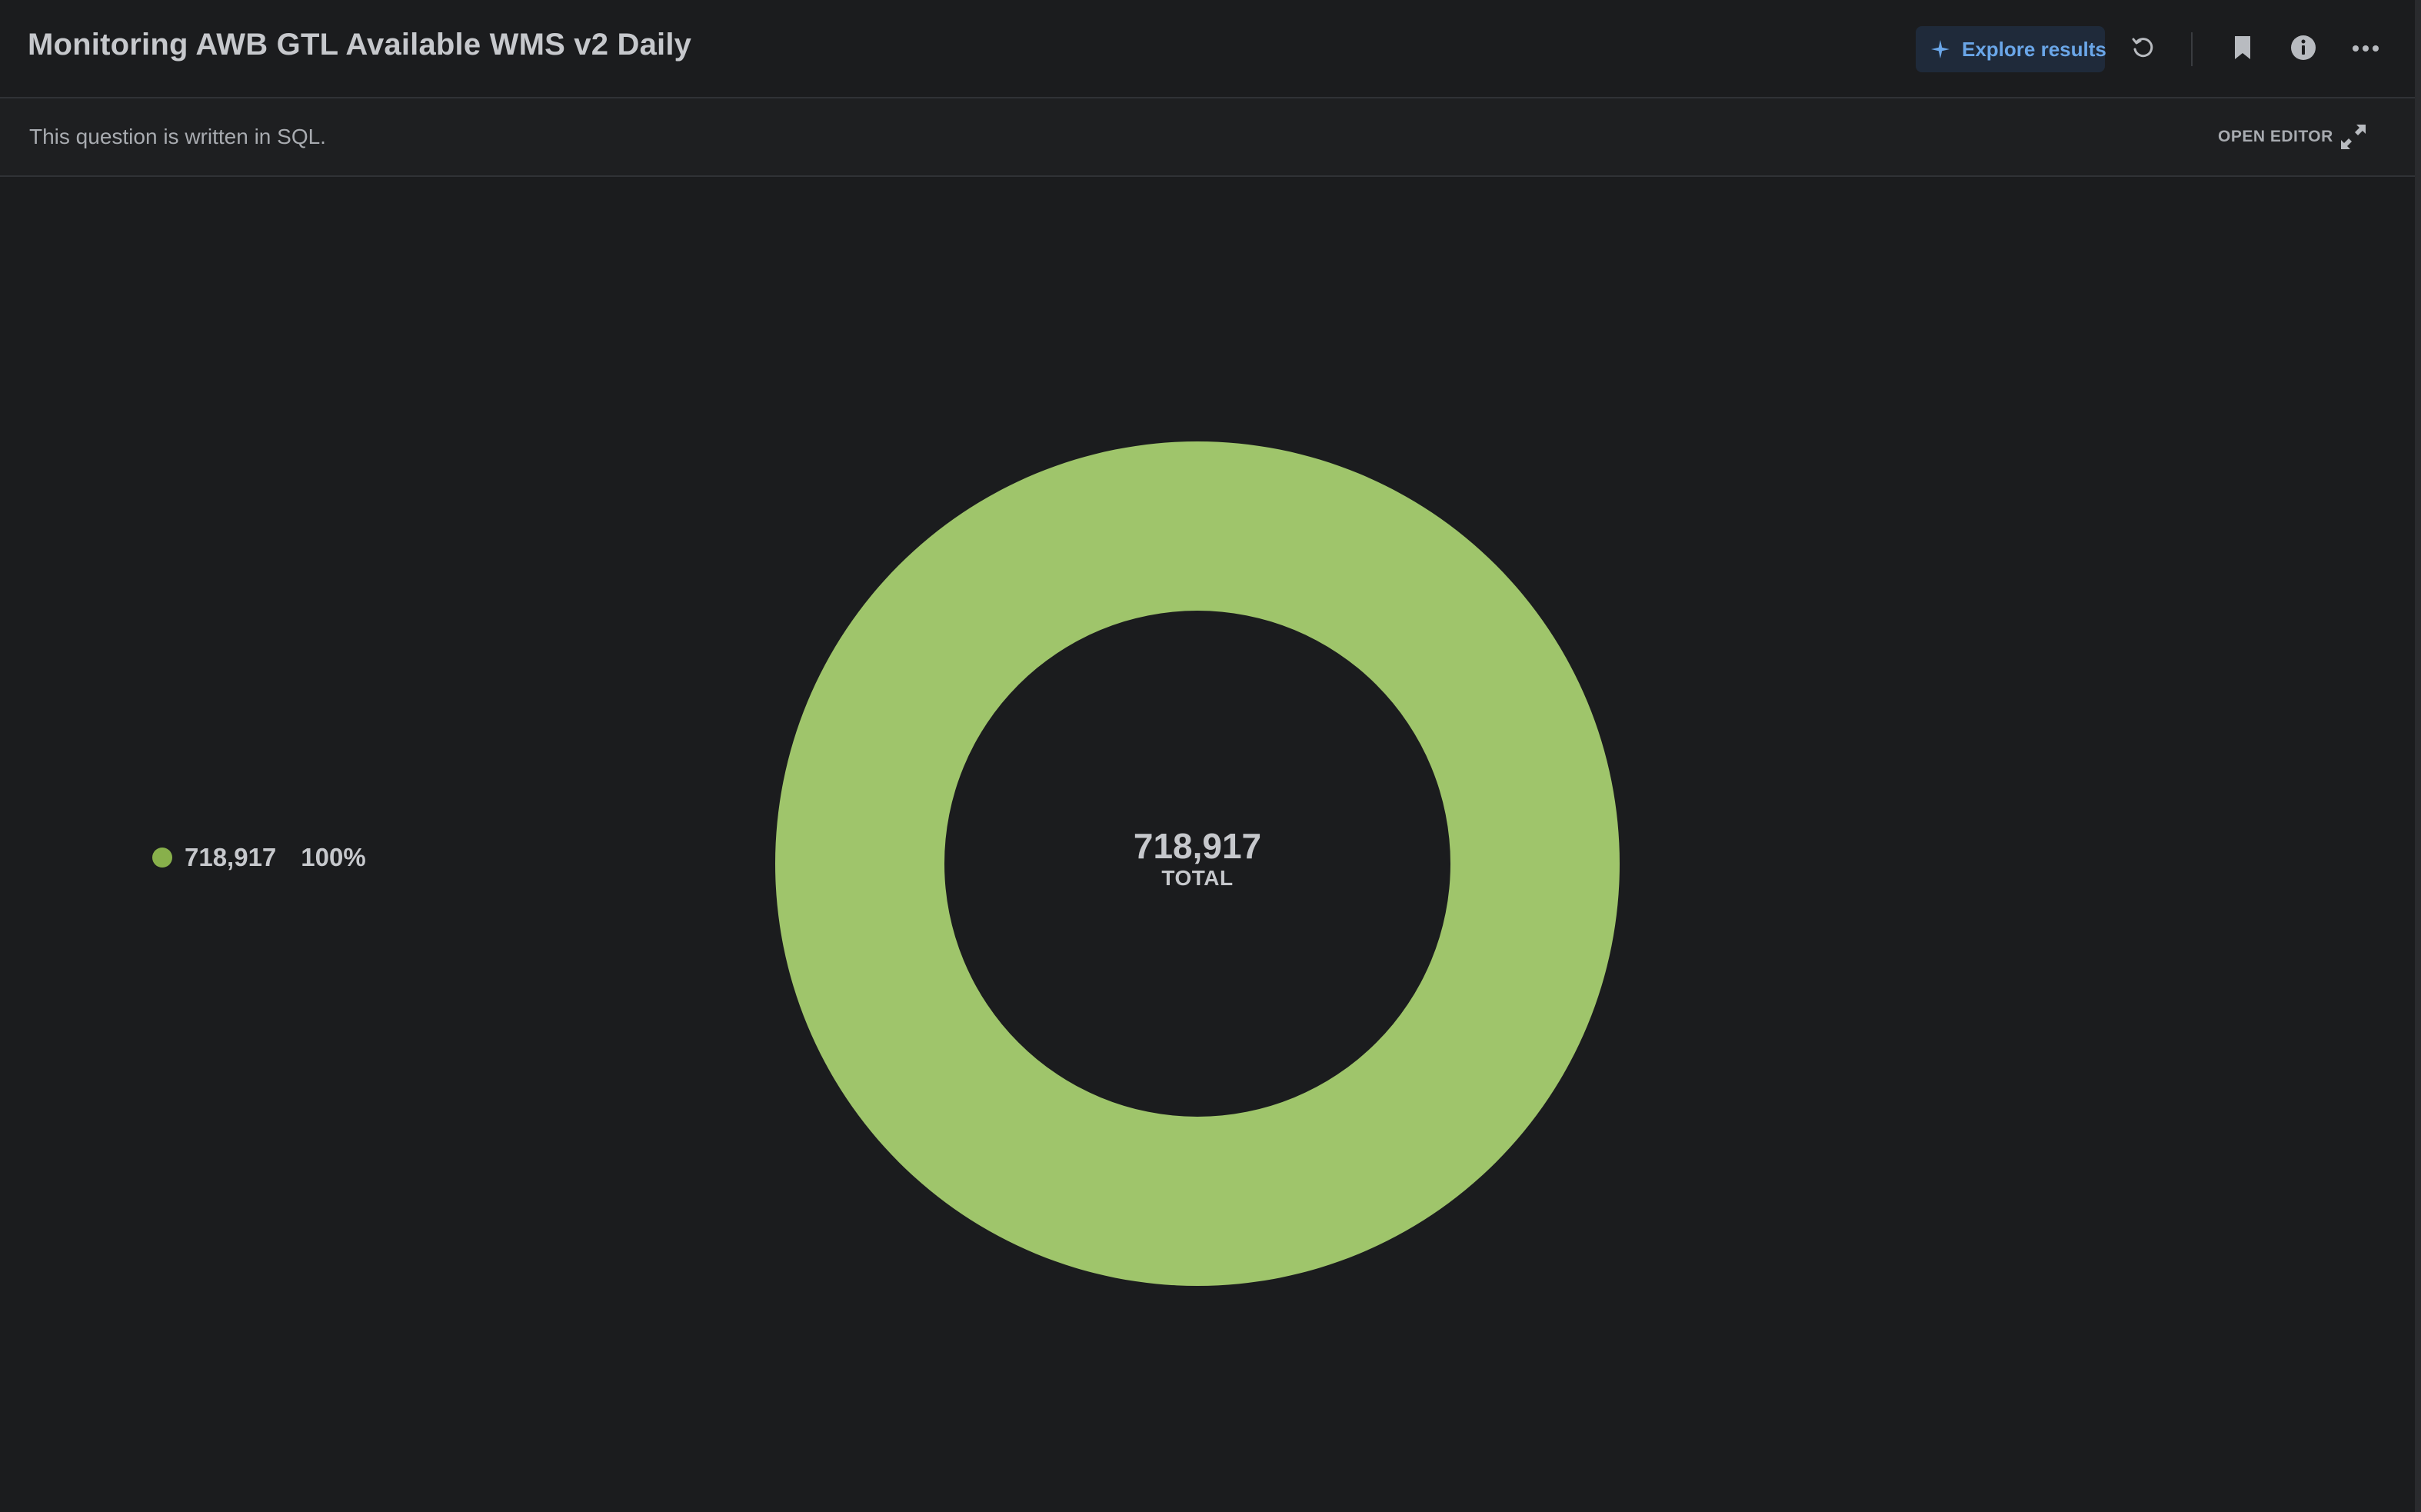 This screenshot has height=1512, width=2421. I want to click on scrollbar, so click(2418, 756).